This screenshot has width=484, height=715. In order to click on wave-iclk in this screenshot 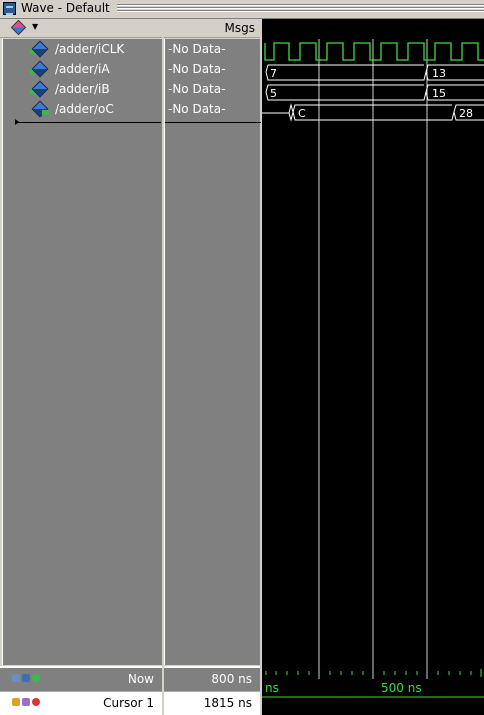, I will do `click(374, 51)`.